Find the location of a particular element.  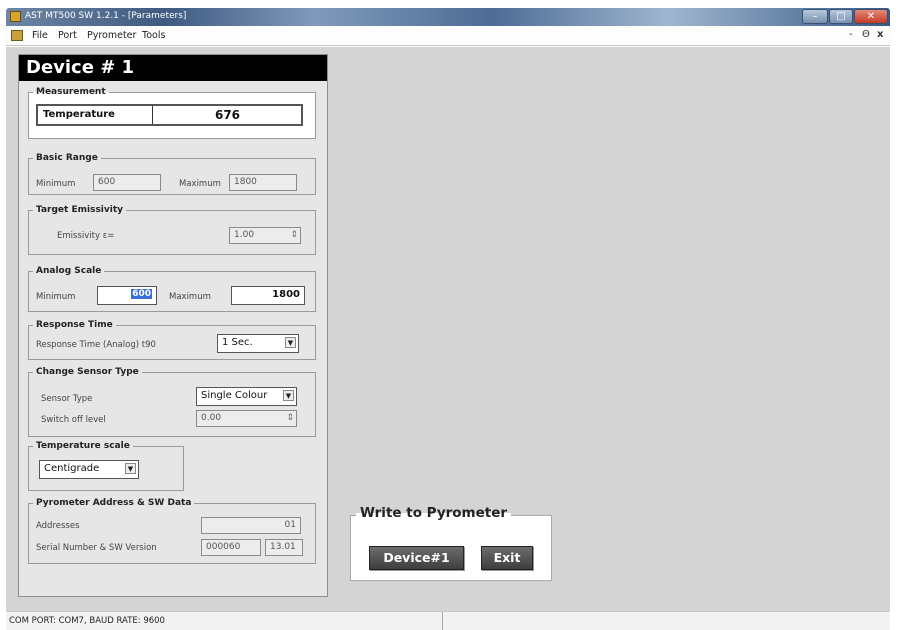

address-legend: Pyrometer Address & SW Data is located at coordinates (114, 503).